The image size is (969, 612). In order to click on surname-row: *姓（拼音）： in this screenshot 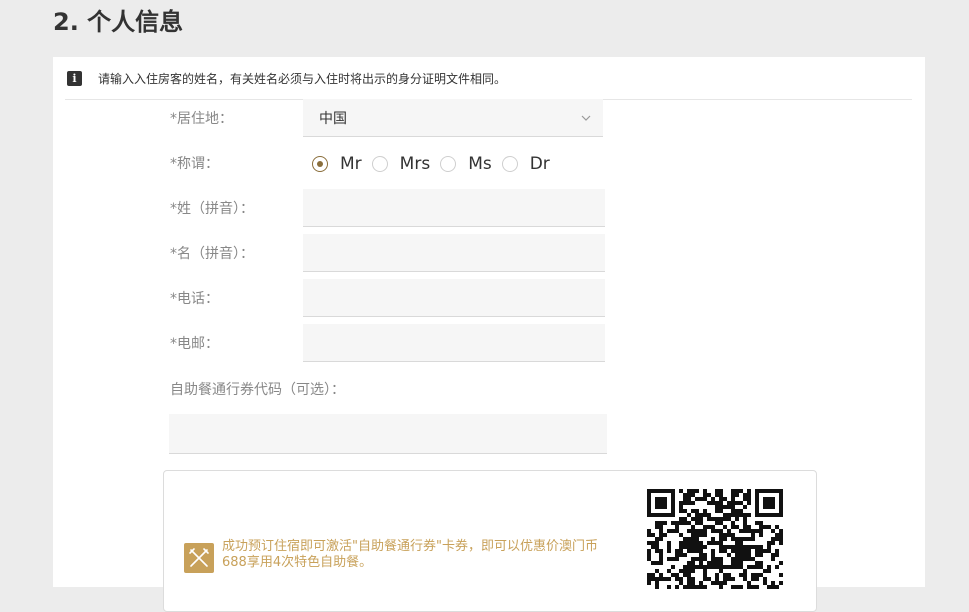, I will do `click(489, 209)`.